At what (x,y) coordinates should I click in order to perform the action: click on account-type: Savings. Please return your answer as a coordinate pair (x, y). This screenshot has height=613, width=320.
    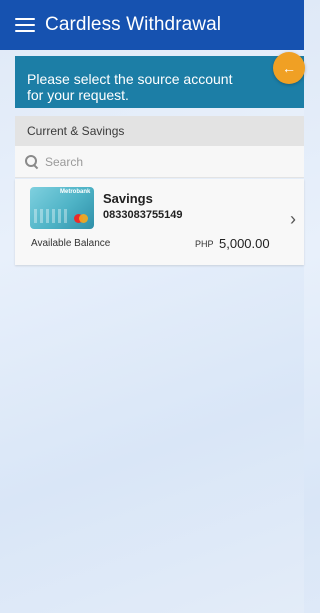
    Looking at the image, I should click on (128, 198).